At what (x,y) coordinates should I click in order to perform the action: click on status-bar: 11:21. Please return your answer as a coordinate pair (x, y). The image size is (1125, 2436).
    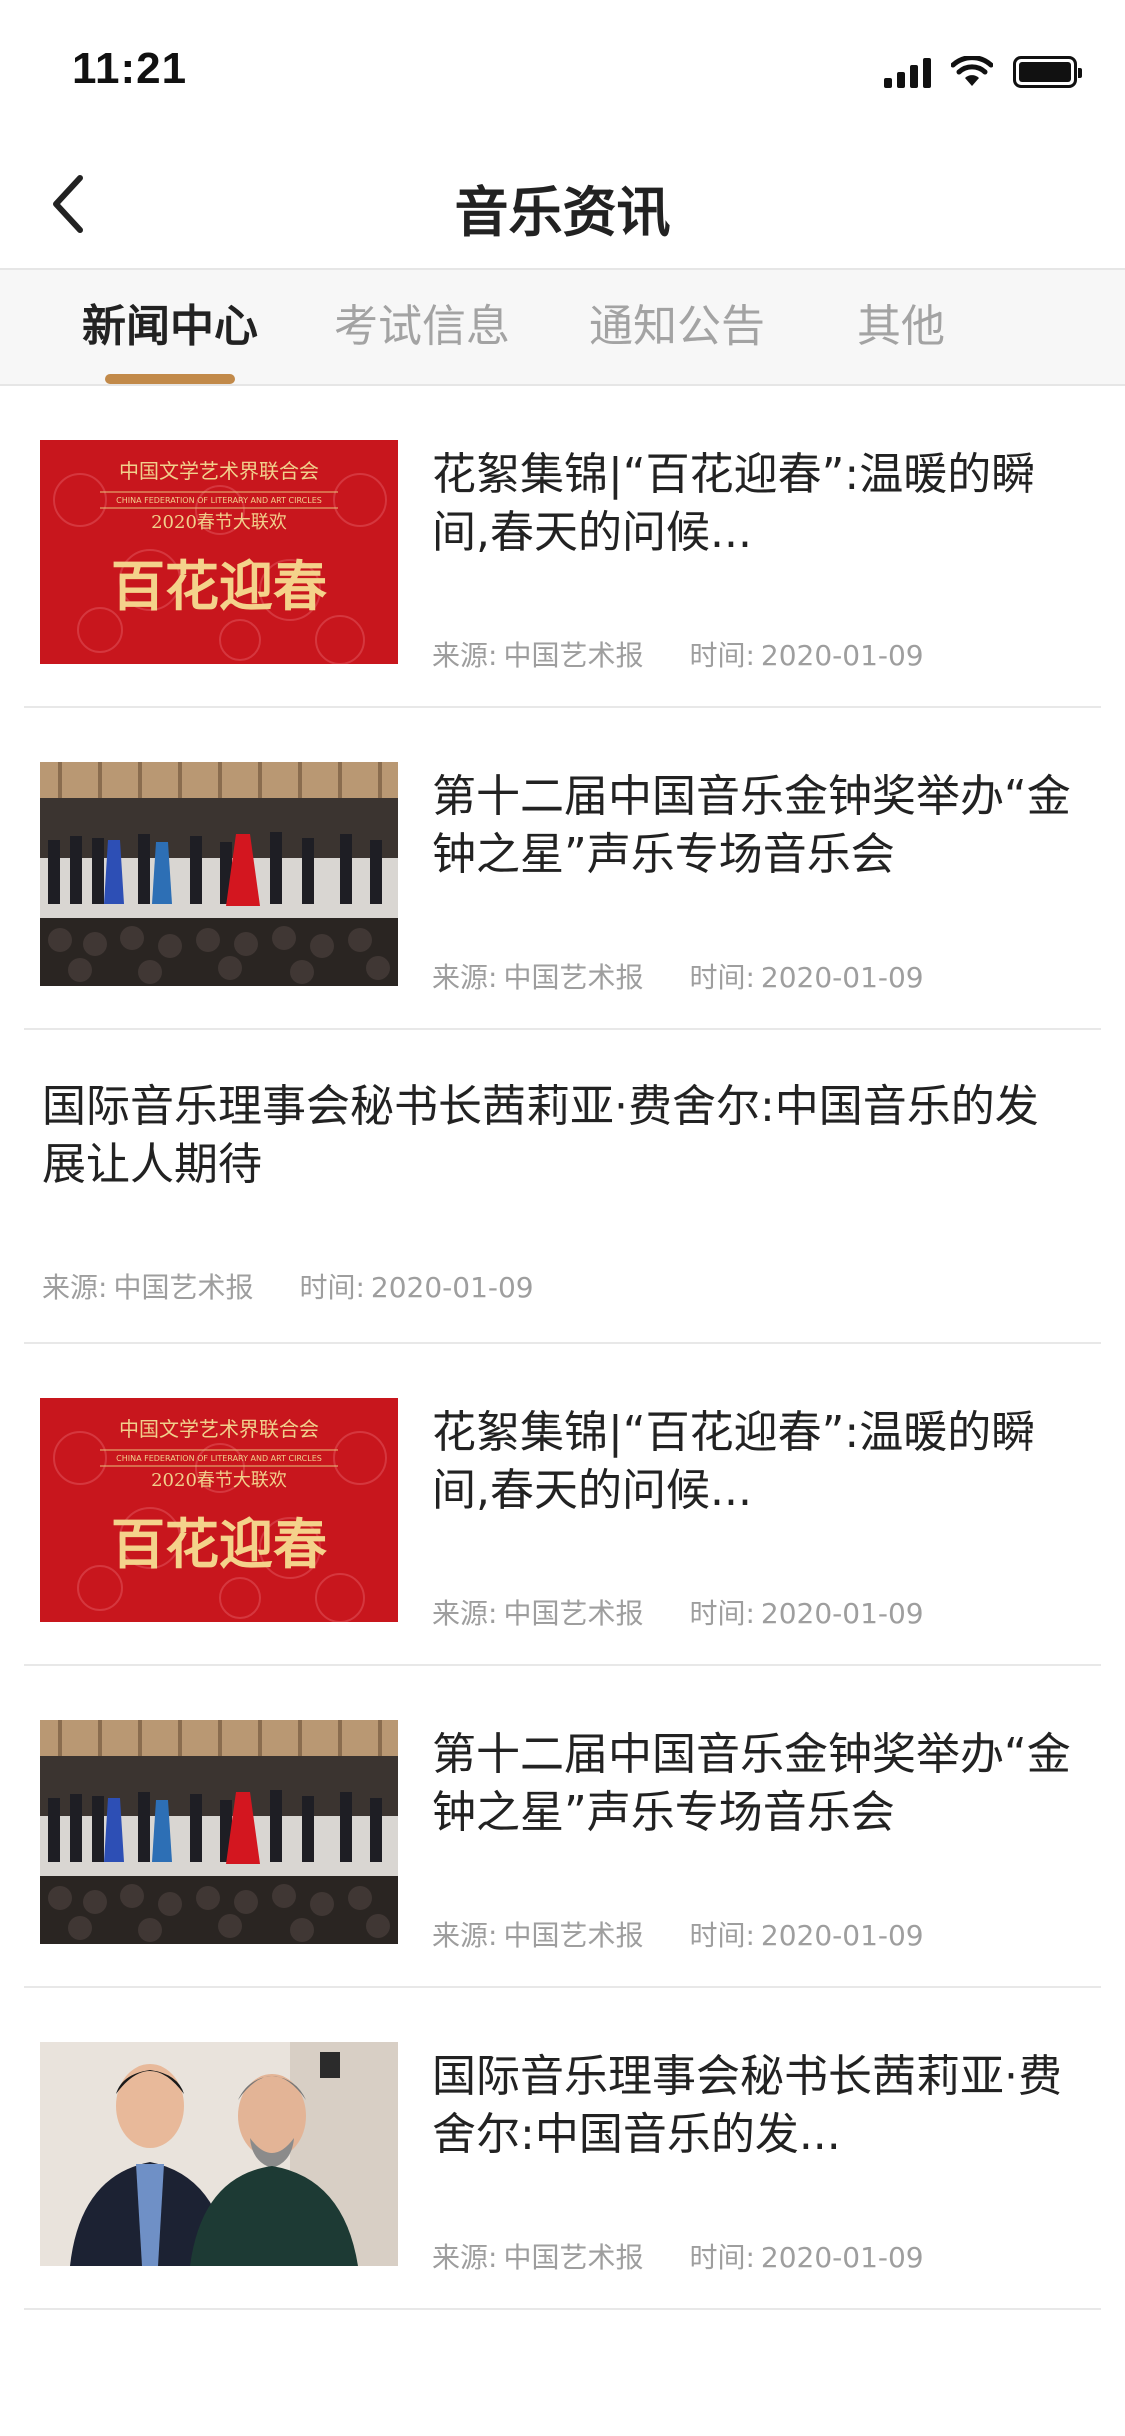
    Looking at the image, I should click on (562, 70).